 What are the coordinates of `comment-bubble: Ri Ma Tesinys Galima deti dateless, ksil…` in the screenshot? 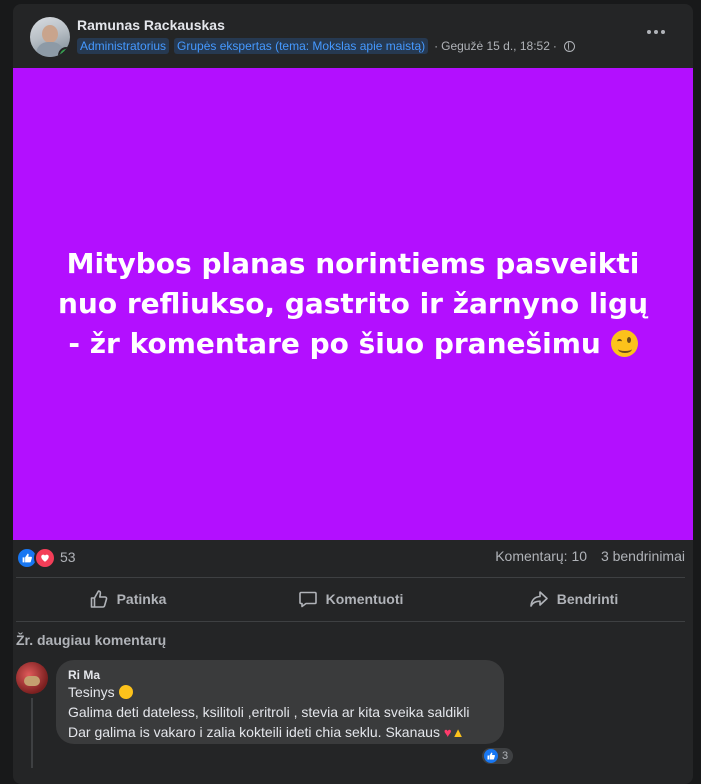 It's located at (280, 702).